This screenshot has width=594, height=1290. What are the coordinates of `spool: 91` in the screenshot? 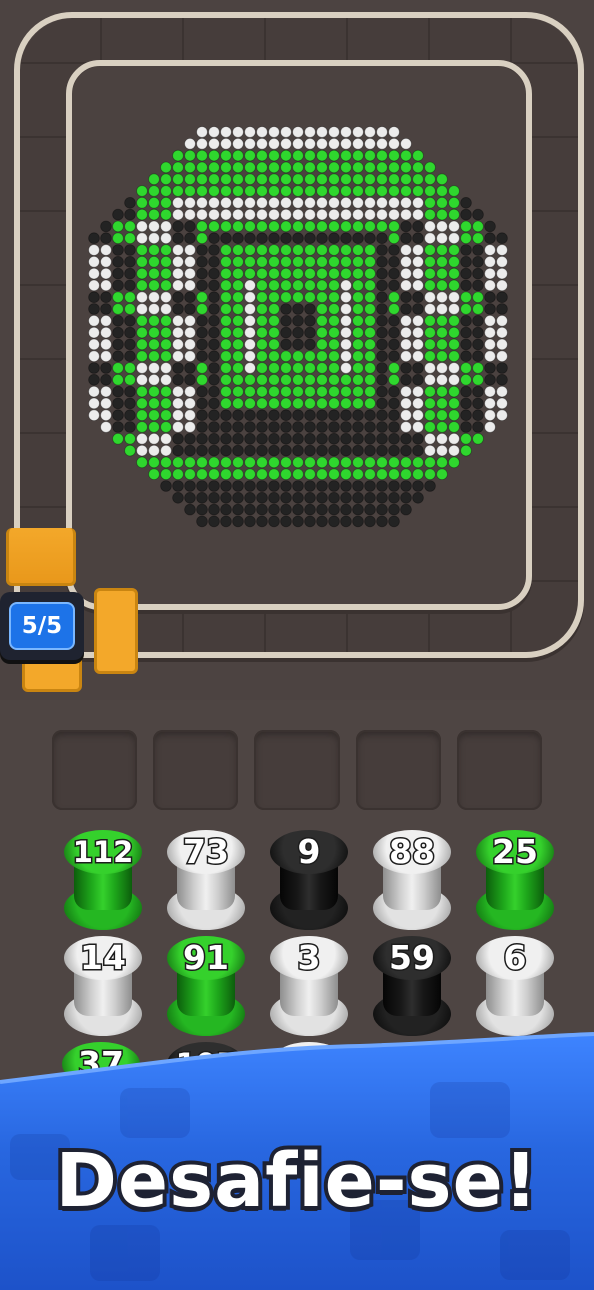 It's located at (206, 984).